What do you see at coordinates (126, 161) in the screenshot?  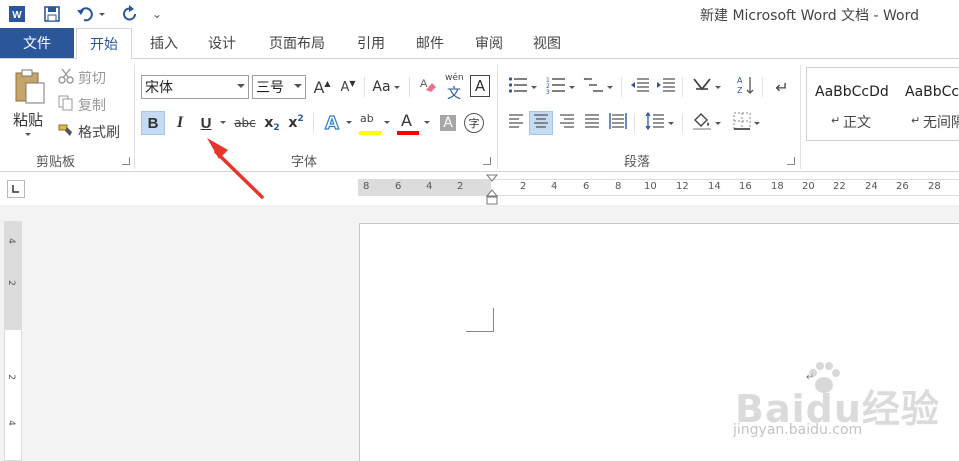 I see `clipboard-launcher-icon` at bounding box center [126, 161].